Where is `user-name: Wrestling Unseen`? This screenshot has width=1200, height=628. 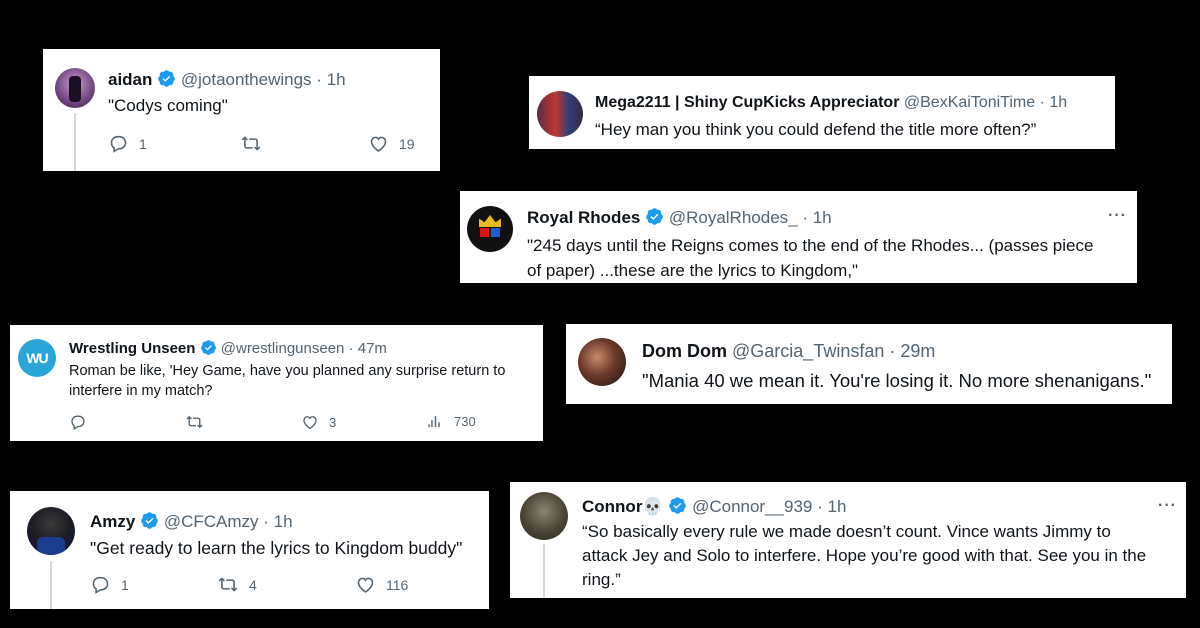
user-name: Wrestling Unseen is located at coordinates (132, 348).